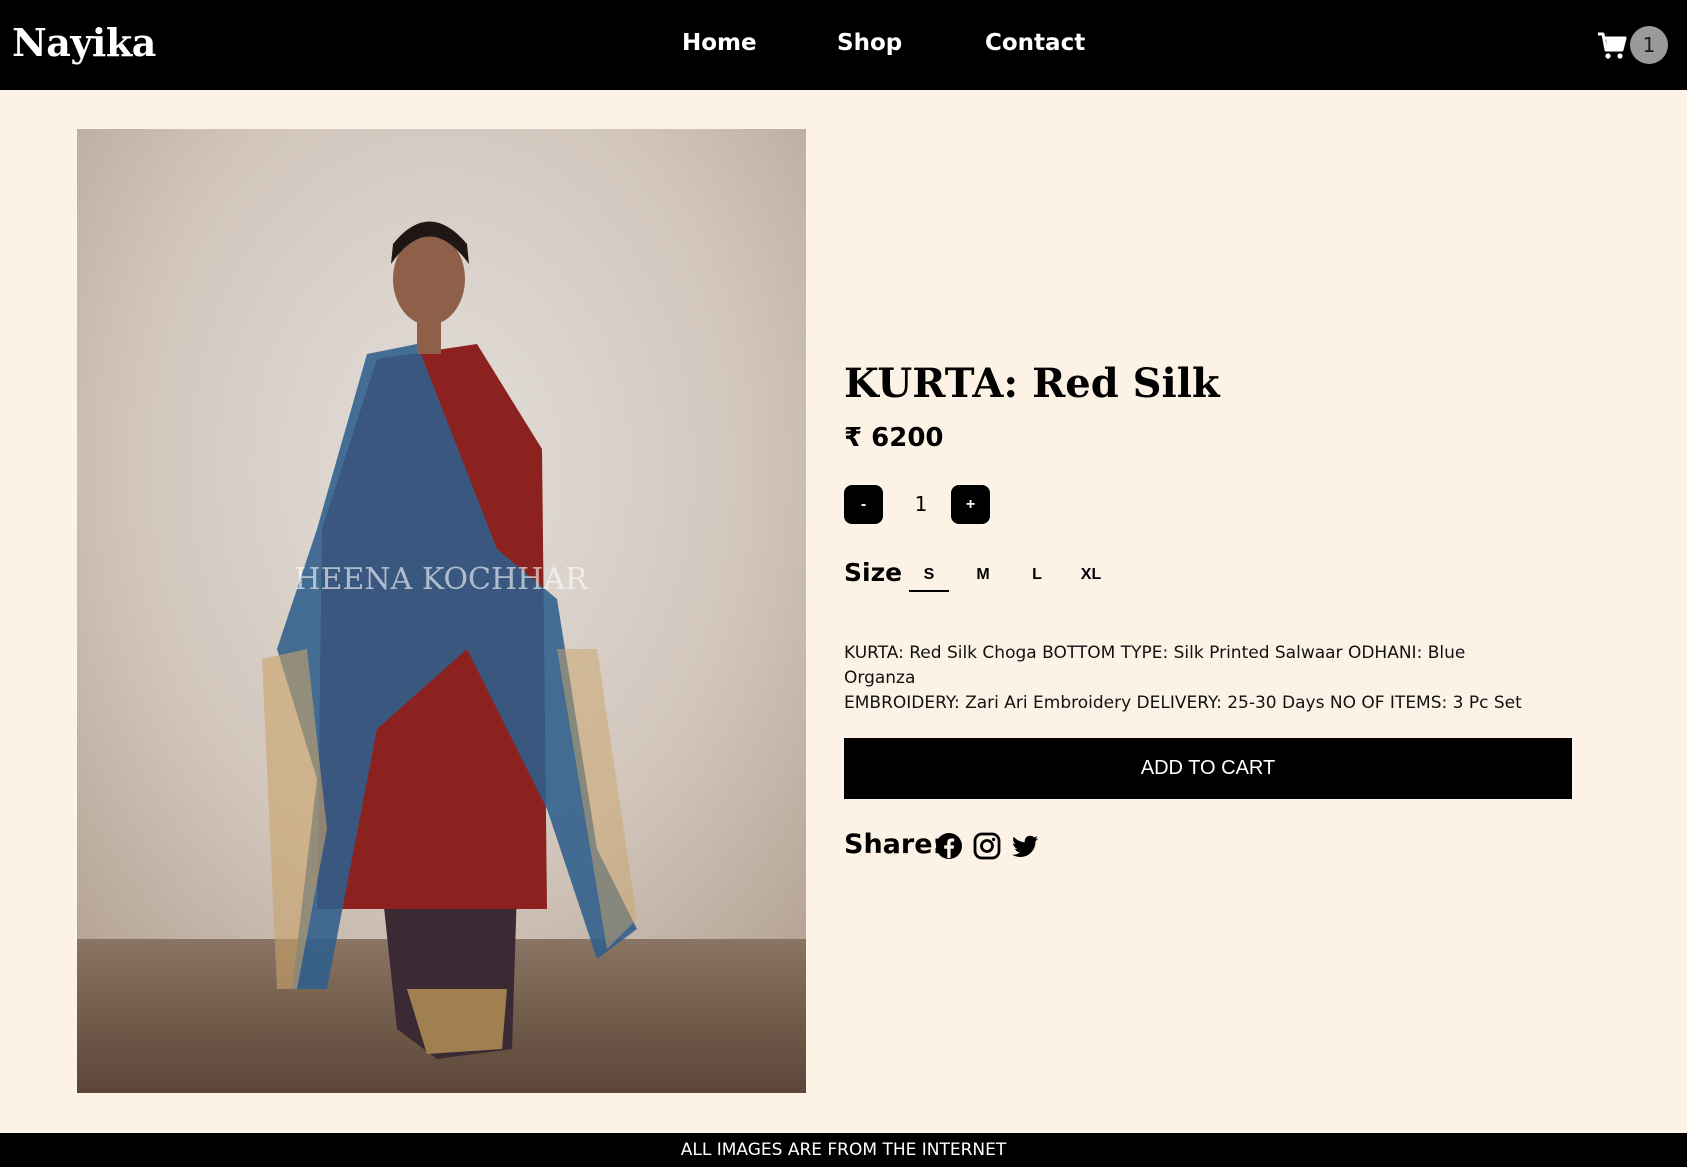 The height and width of the screenshot is (1167, 1687). I want to click on nav-shop: Shop, so click(869, 43).